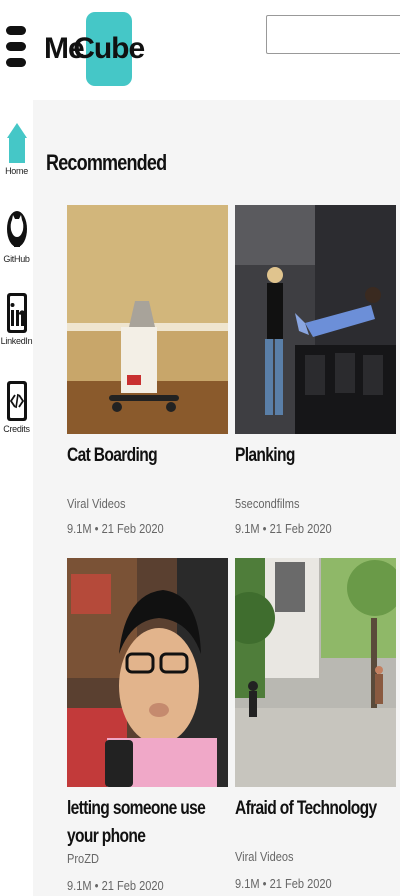 The width and height of the screenshot is (400, 896). I want to click on sidebar-item-credits: Credits, so click(16, 407).